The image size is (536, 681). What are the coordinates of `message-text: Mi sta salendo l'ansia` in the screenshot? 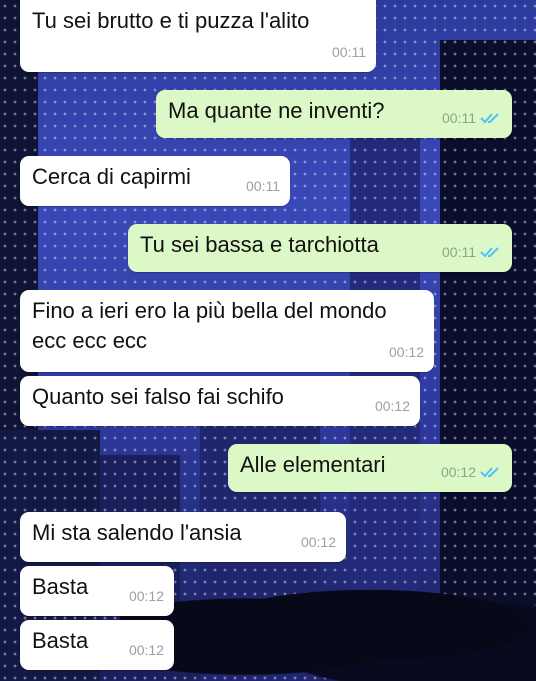 It's located at (137, 532).